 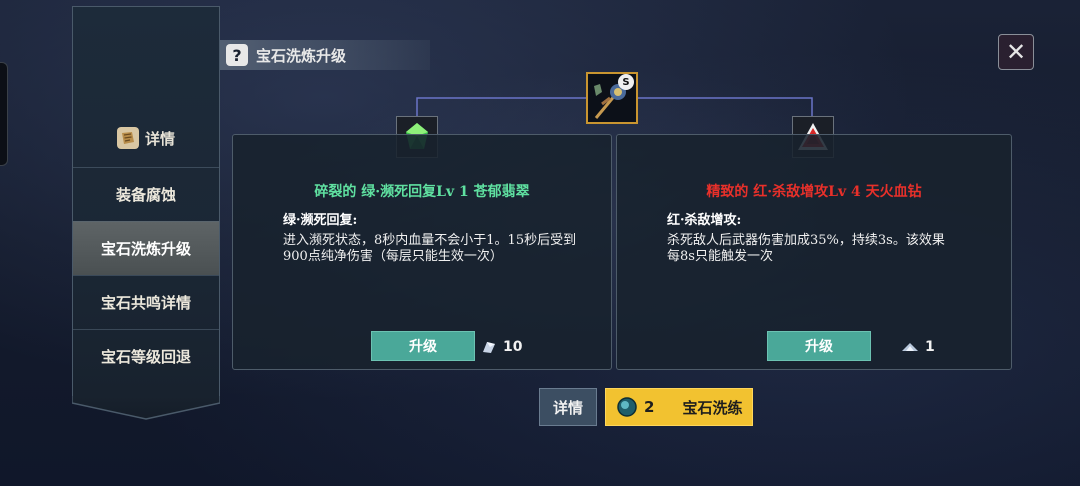 I want to click on rank-badge: S, so click(x=626, y=82).